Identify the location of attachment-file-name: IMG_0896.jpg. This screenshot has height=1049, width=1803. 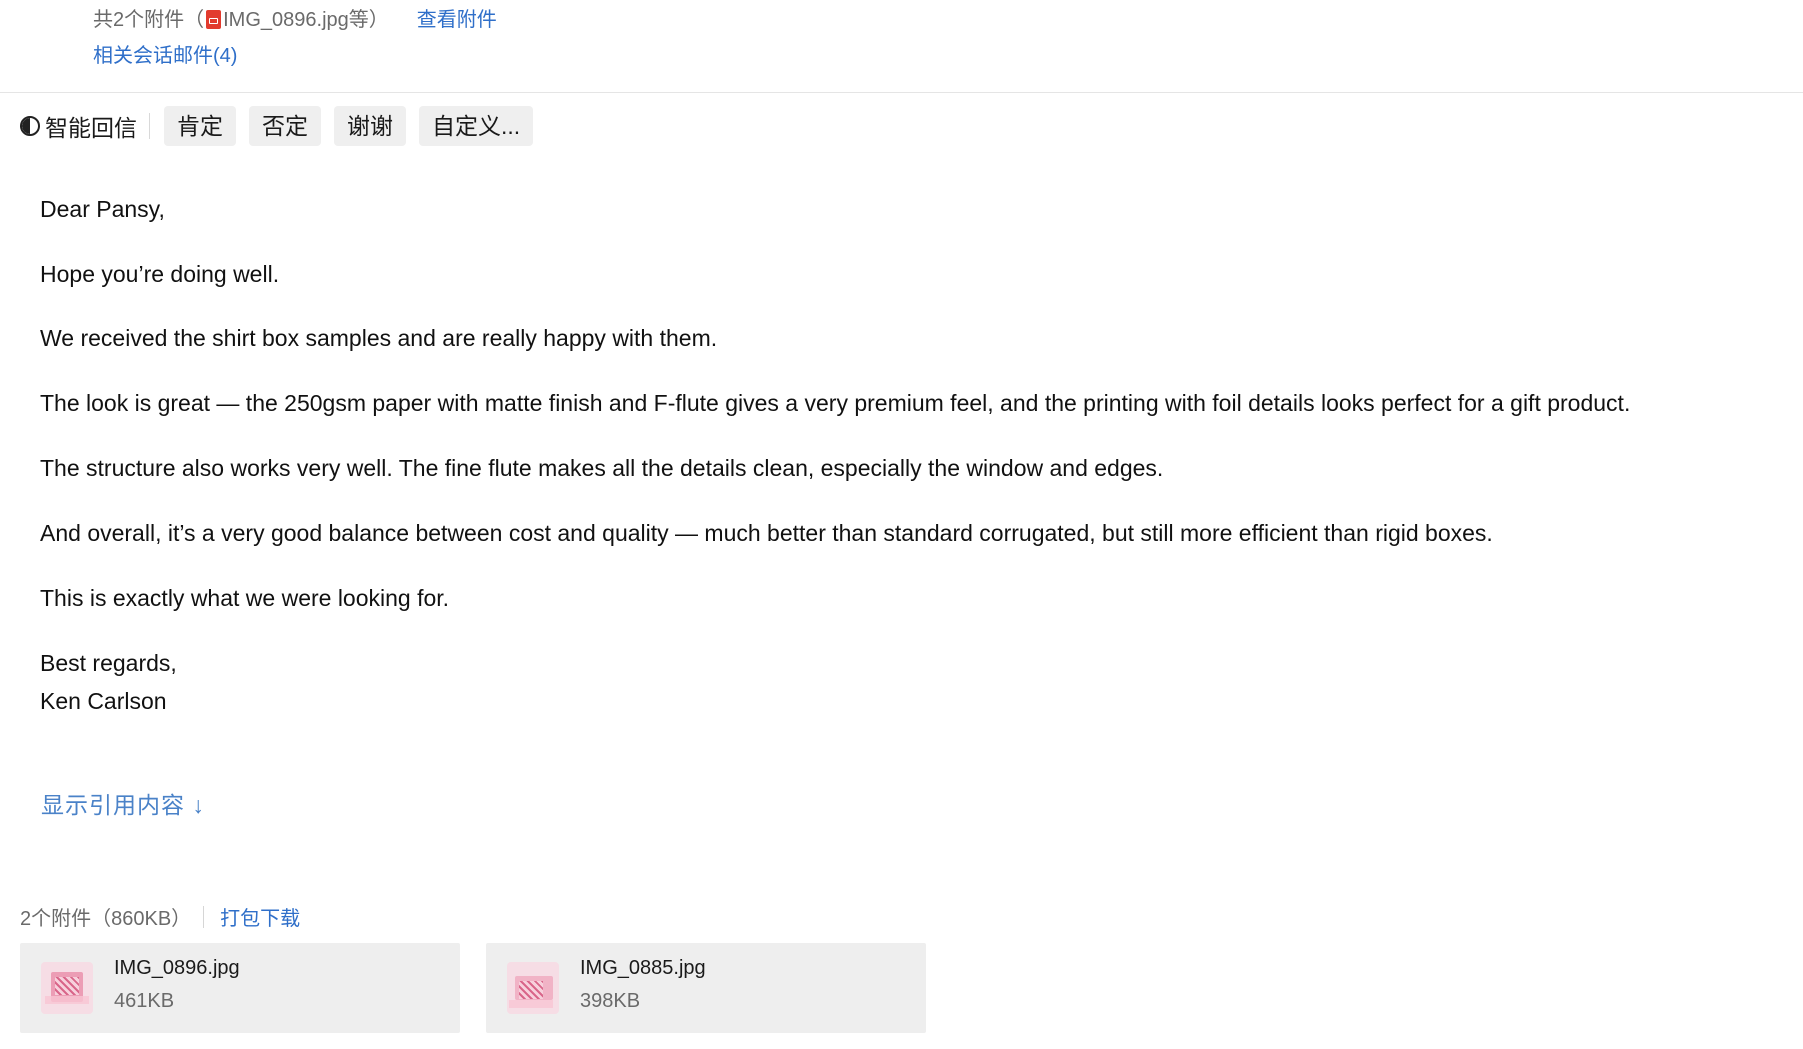
(177, 968).